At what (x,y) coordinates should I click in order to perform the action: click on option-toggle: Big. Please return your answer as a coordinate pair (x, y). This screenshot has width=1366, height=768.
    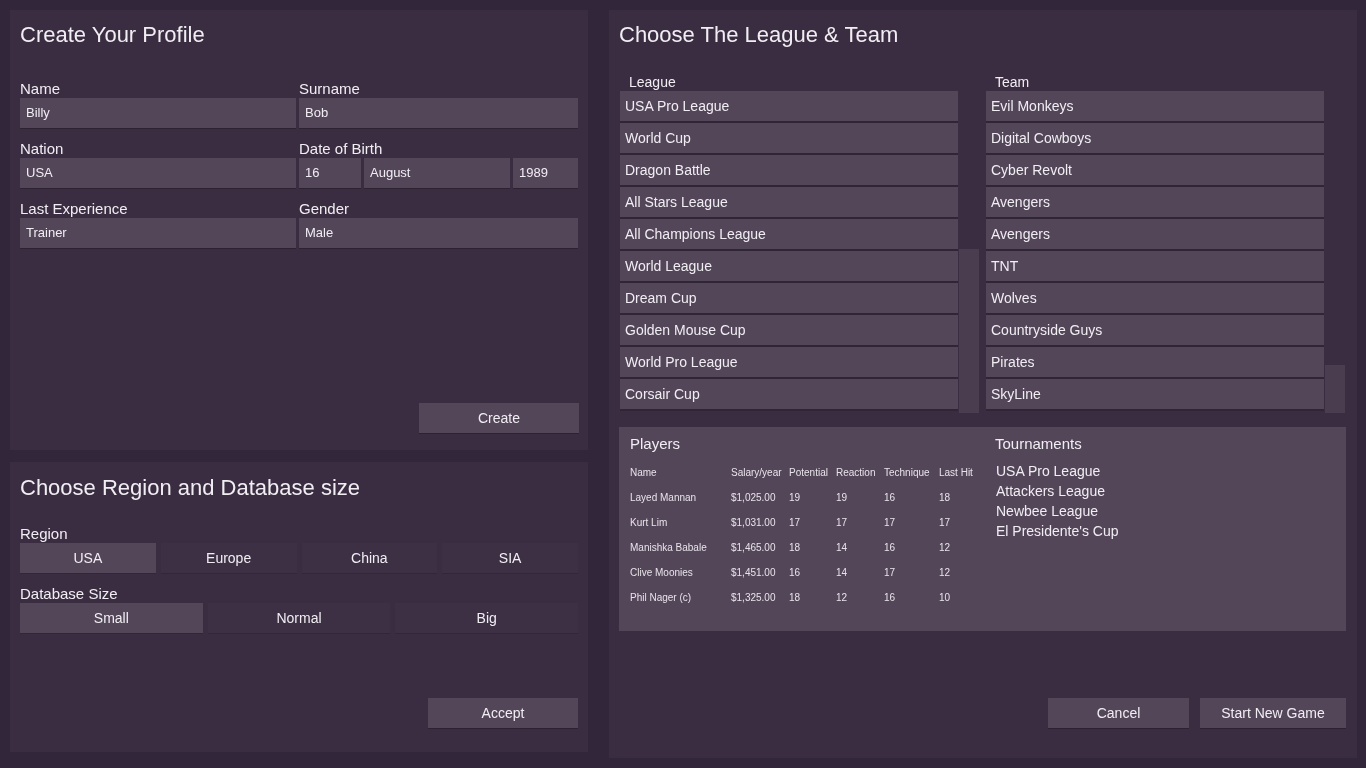
    Looking at the image, I should click on (486, 618).